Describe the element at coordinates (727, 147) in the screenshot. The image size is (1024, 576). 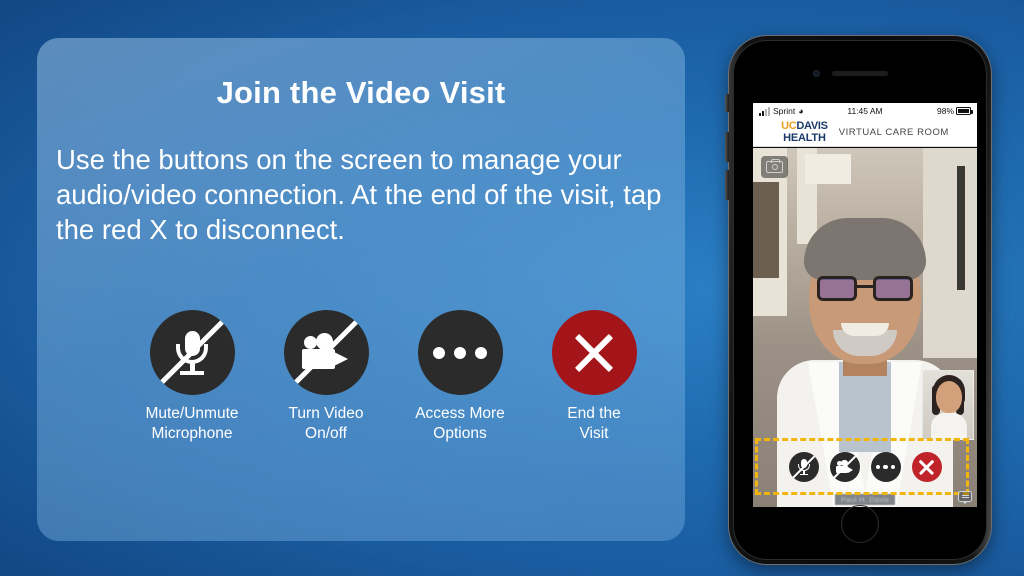
I see `volume-up-button` at that location.